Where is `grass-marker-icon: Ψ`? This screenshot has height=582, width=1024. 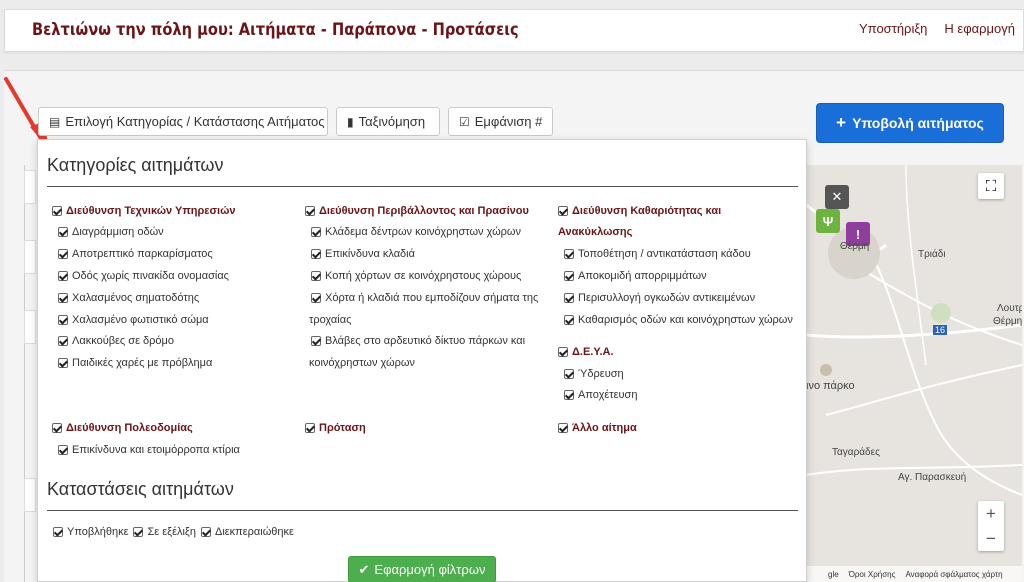
grass-marker-icon: Ψ is located at coordinates (828, 221).